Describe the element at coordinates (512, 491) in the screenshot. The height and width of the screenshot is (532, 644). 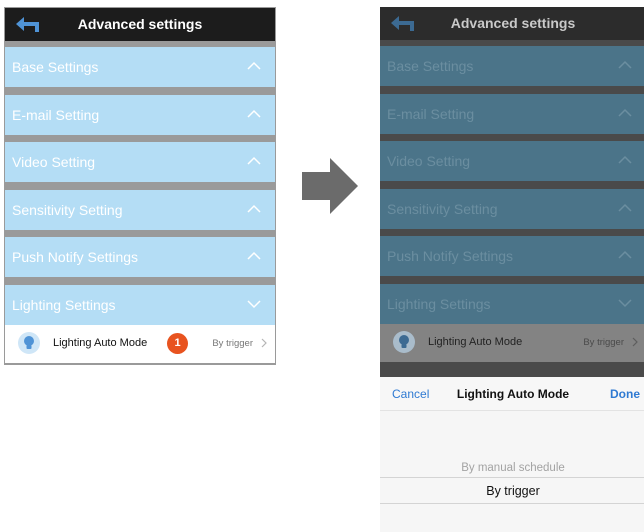
I see `picker-option-selected: By trigger` at that location.